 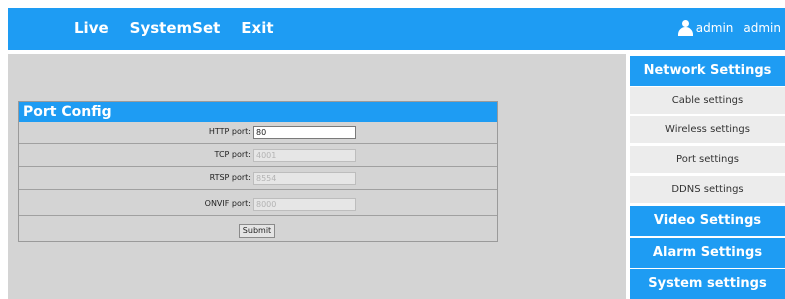 I want to click on onvif-port-row: ONVIF port:, so click(x=258, y=205).